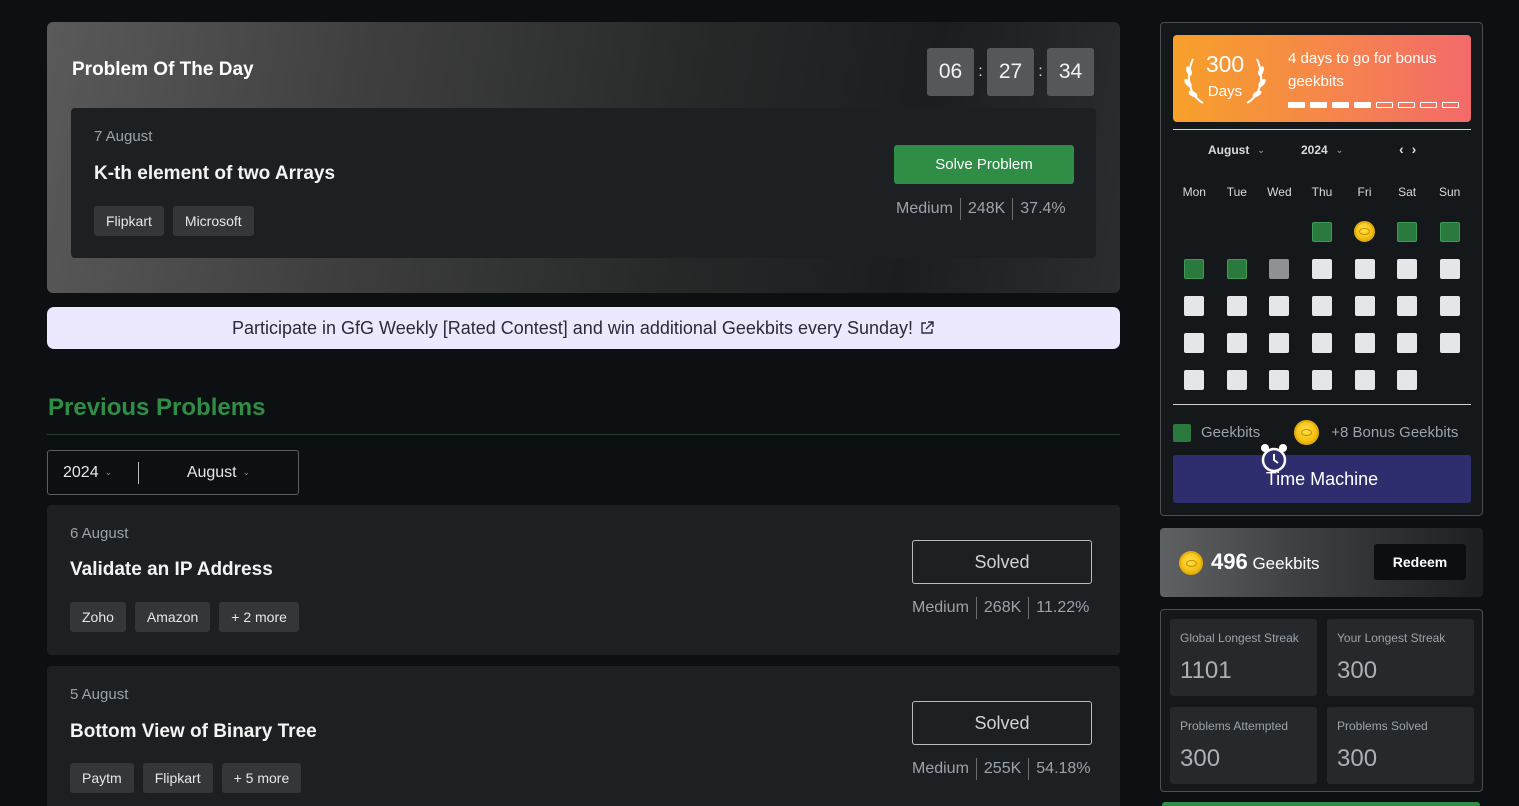 This screenshot has height=806, width=1519. I want to click on time-machine-button: Time Machine, so click(1322, 473).